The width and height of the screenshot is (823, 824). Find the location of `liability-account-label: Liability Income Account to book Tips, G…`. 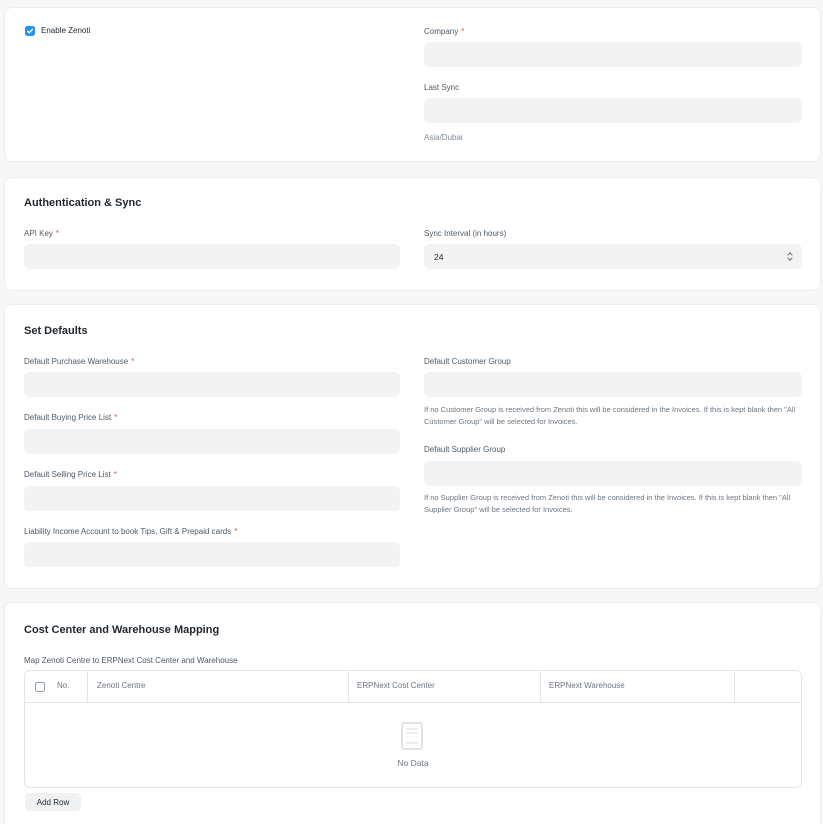

liability-account-label: Liability Income Account to book Tips, G… is located at coordinates (131, 531).